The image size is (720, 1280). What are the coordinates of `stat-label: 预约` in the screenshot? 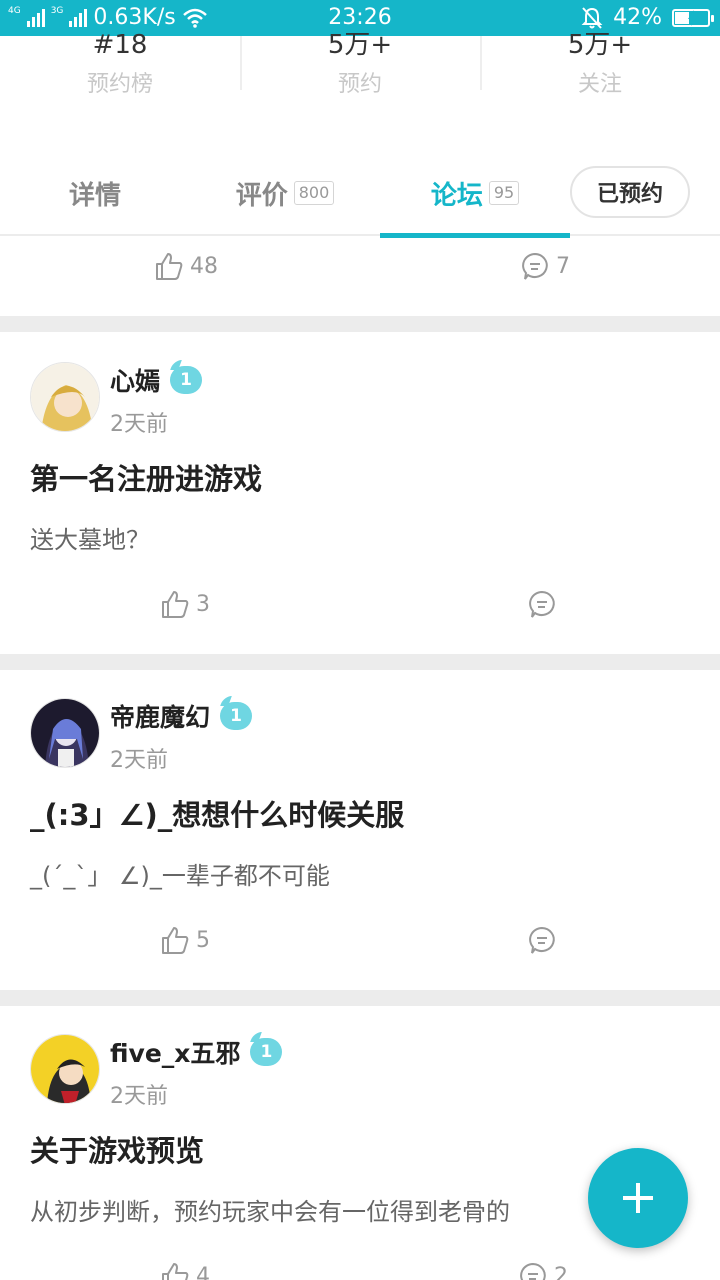 It's located at (359, 84).